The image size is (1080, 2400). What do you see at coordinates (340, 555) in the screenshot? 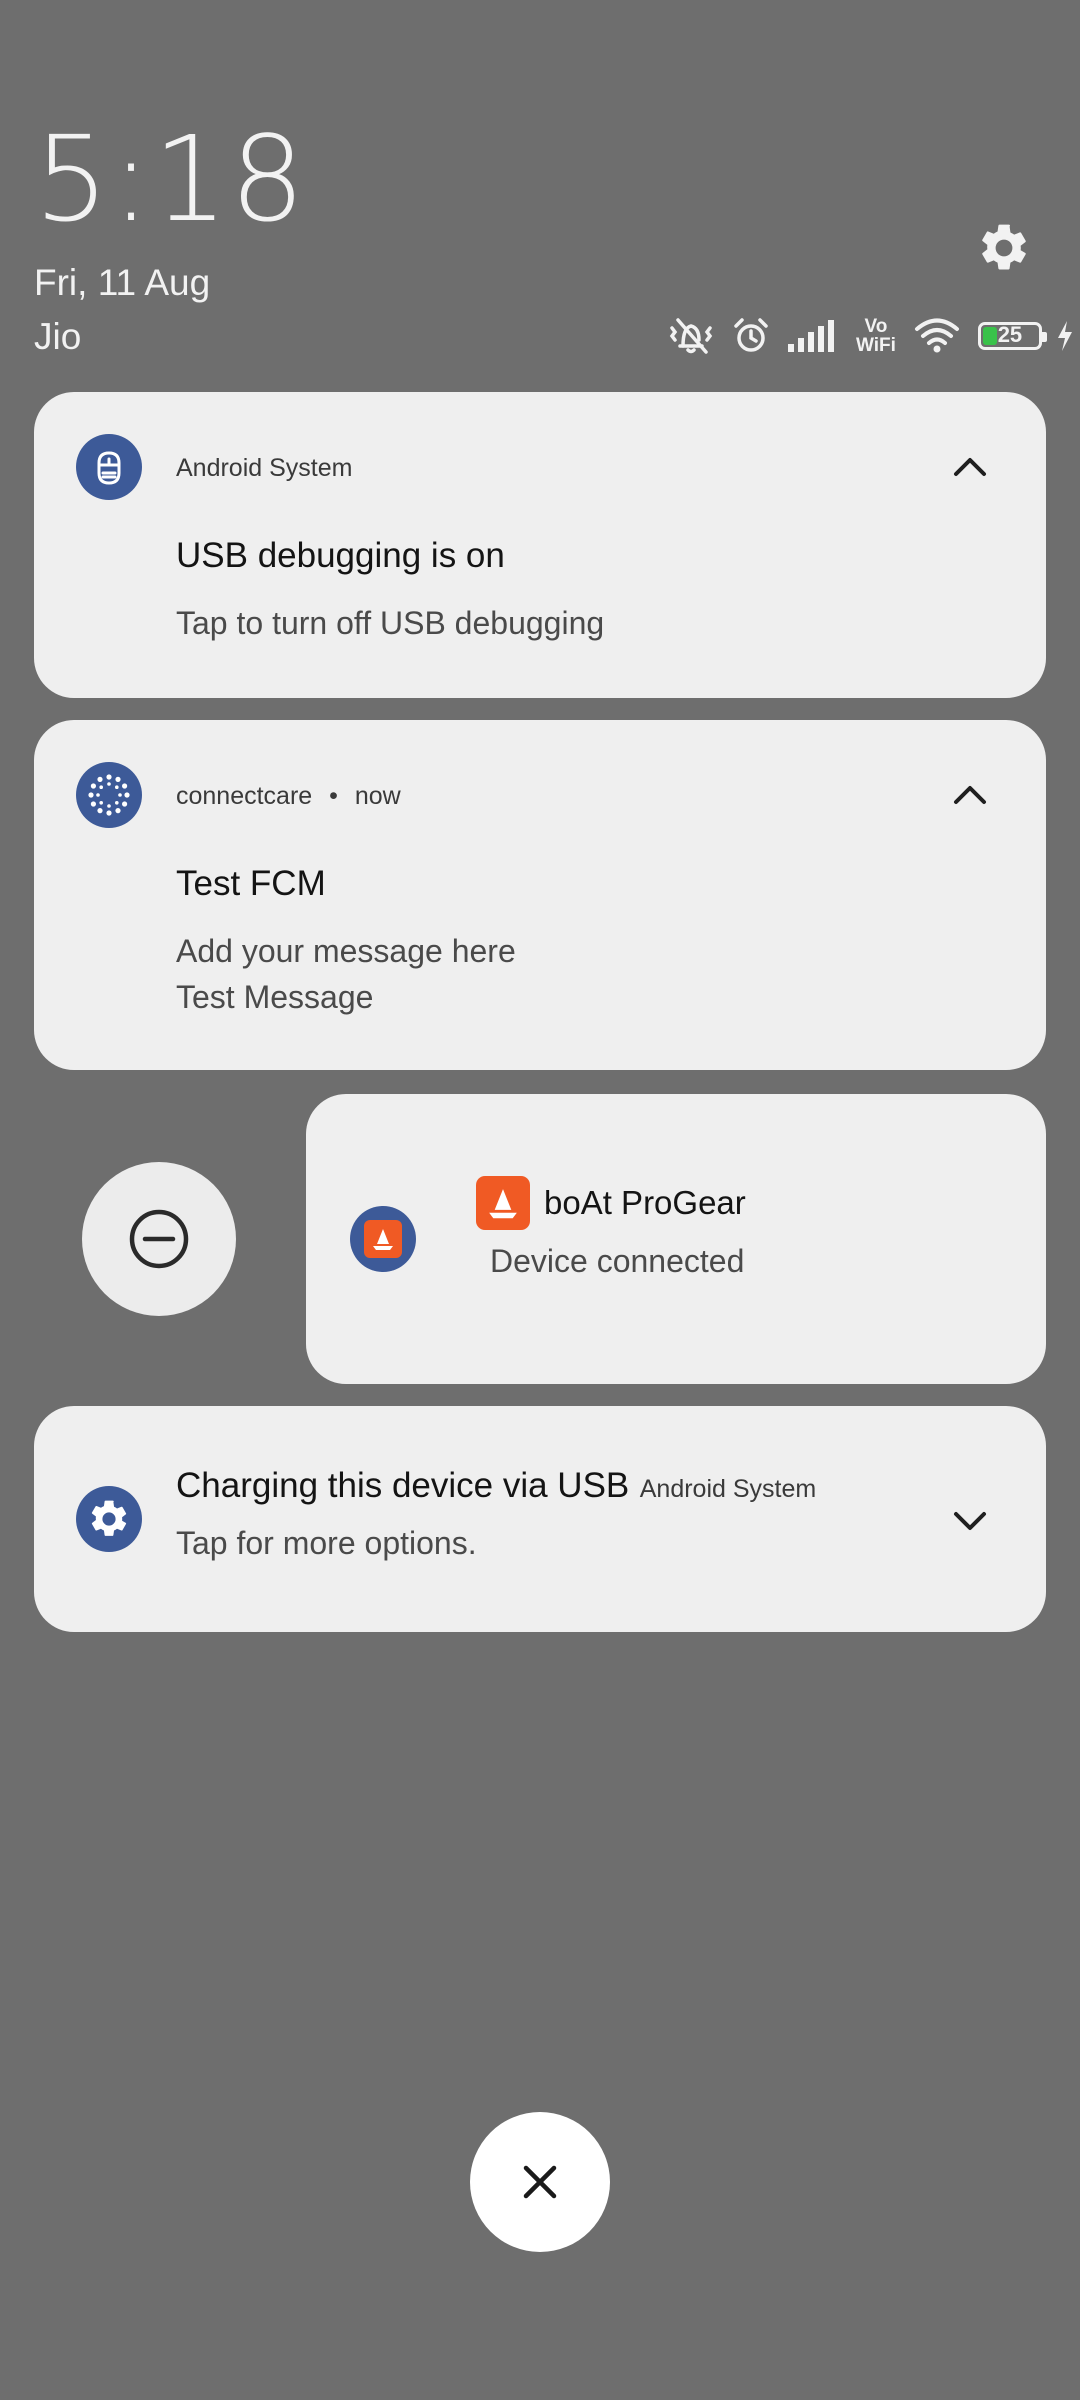
I see `notification-title: USB debugging is on` at bounding box center [340, 555].